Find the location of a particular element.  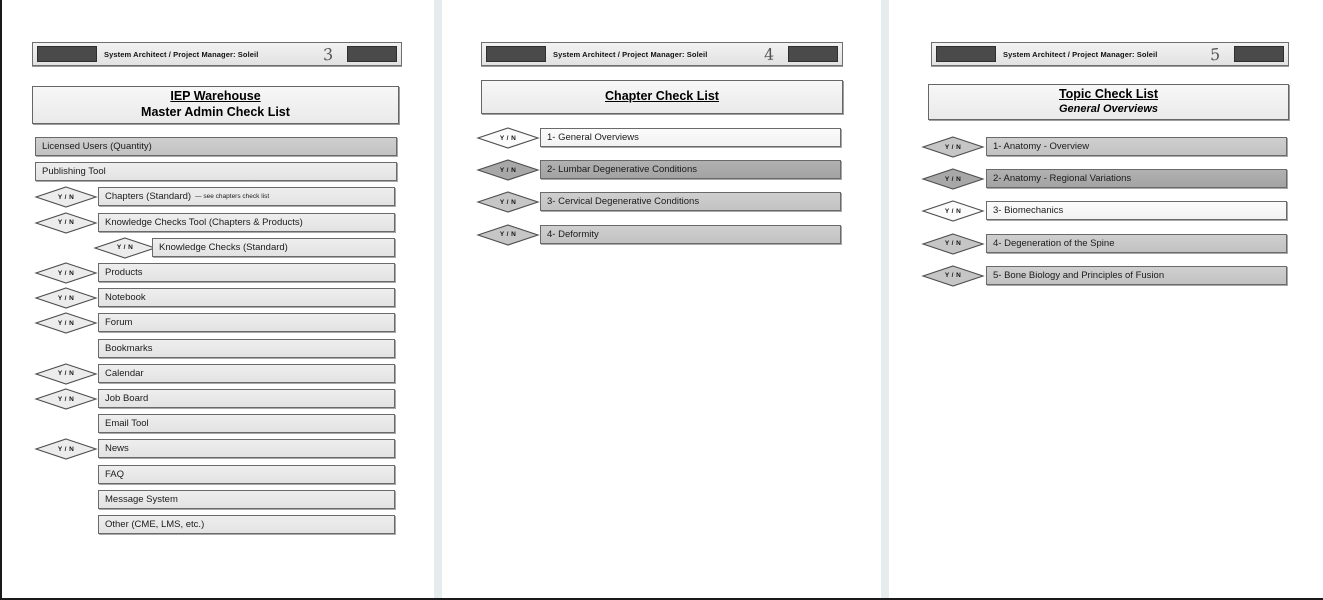

checklist-row: Y / N 2- Lumbar Degenerative Conditions is located at coordinates (661, 170).